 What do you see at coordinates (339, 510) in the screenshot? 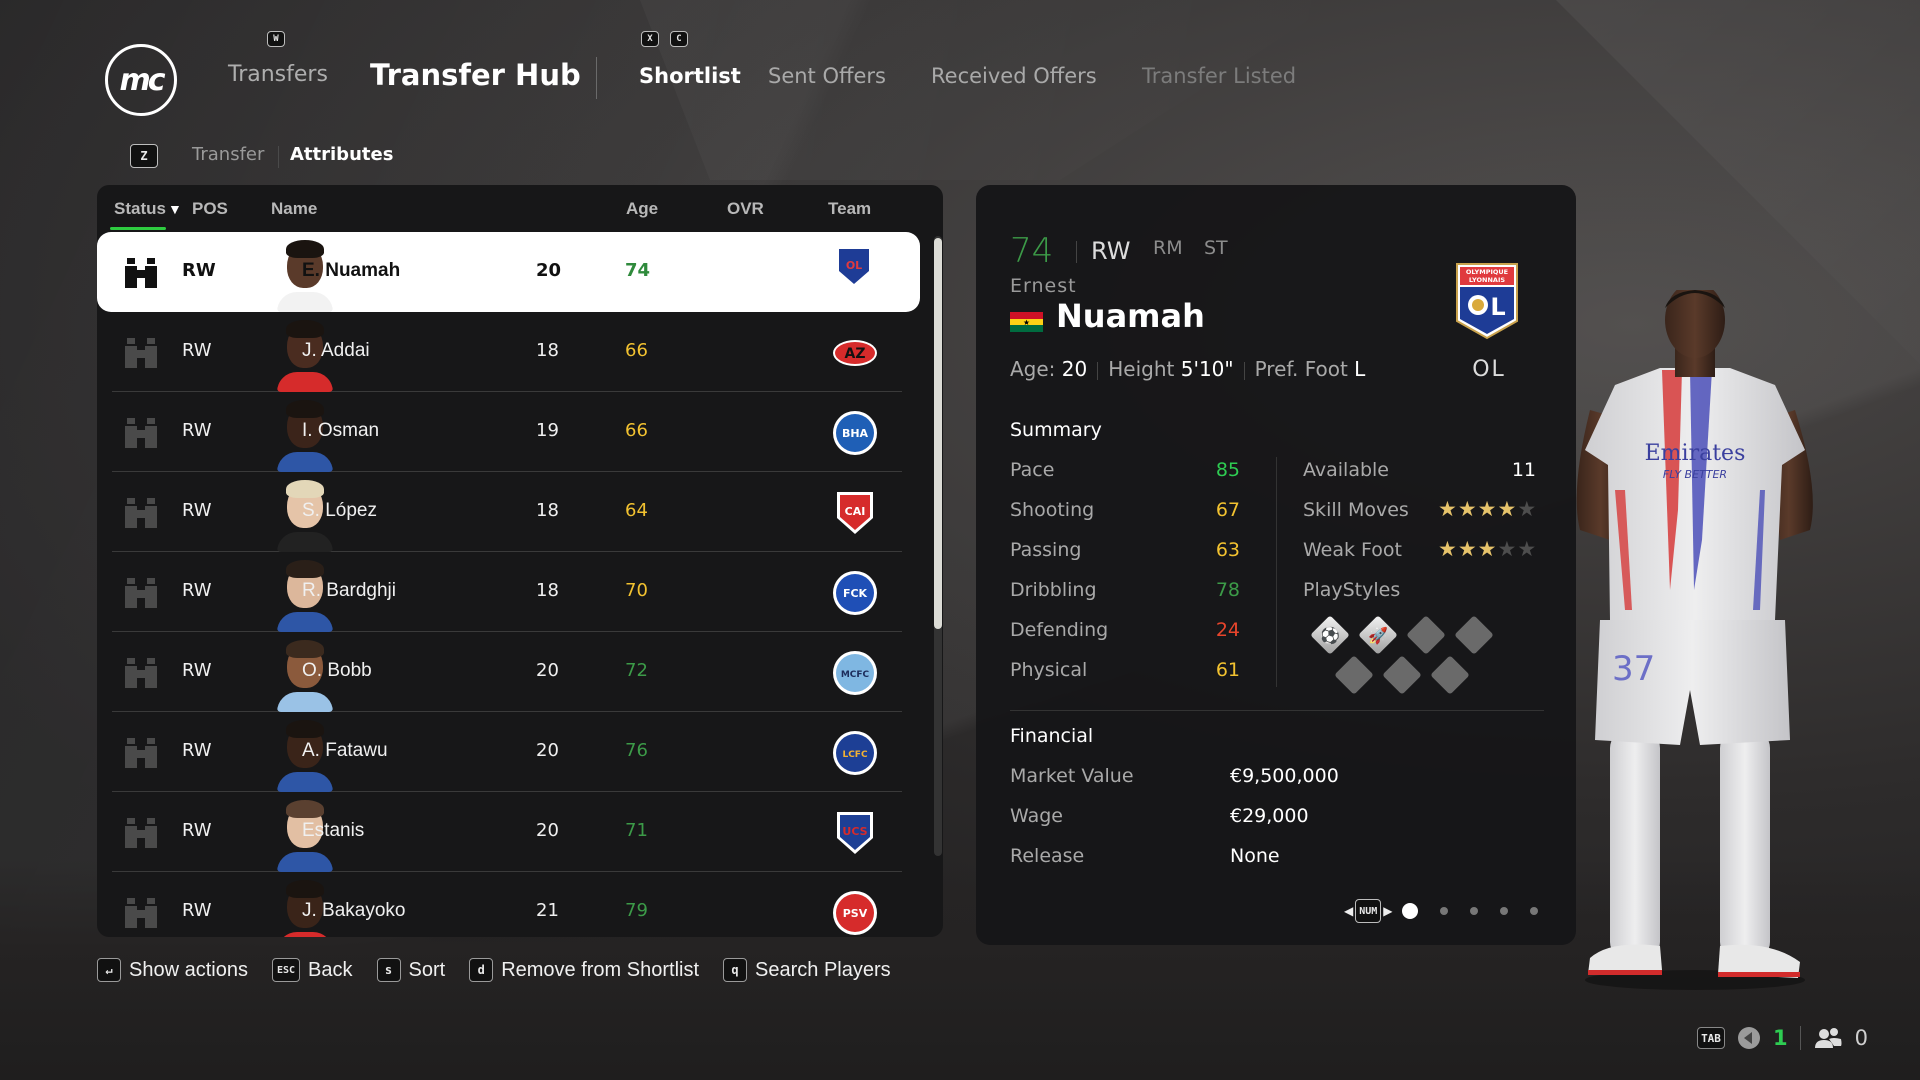
I see `player-name: S. López` at bounding box center [339, 510].